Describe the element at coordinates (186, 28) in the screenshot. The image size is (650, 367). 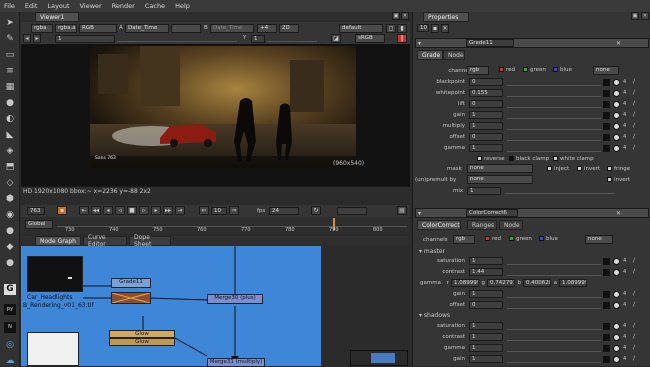
I see `blend-dropdown: -` at that location.